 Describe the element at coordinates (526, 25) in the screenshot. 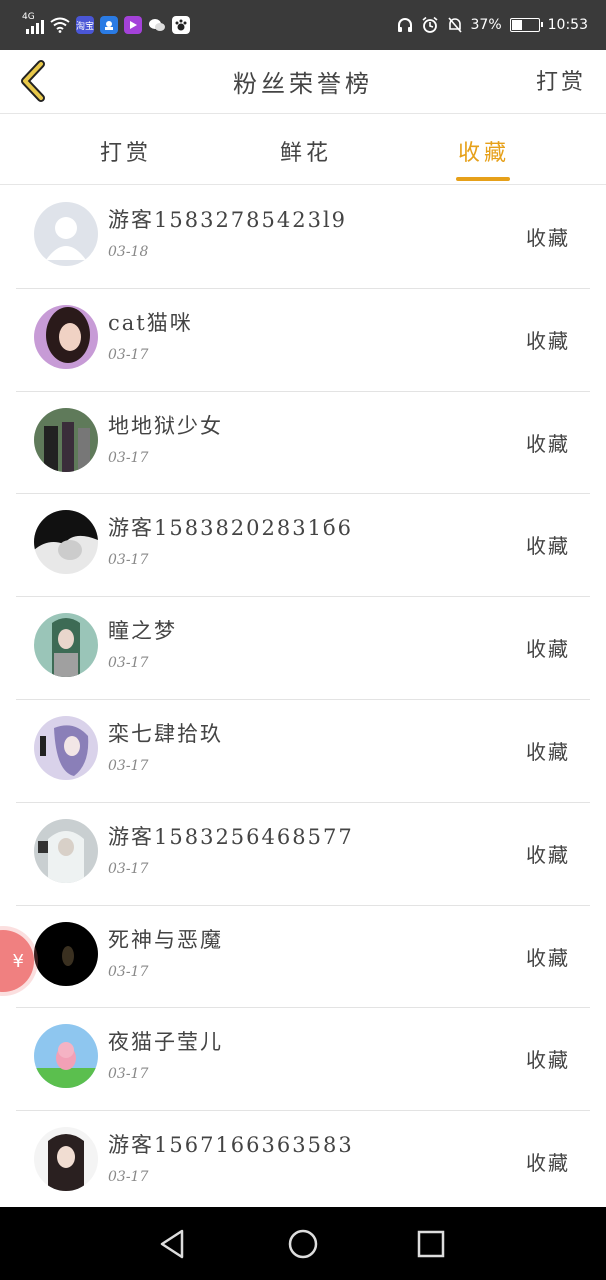

I see `battery-icon` at that location.